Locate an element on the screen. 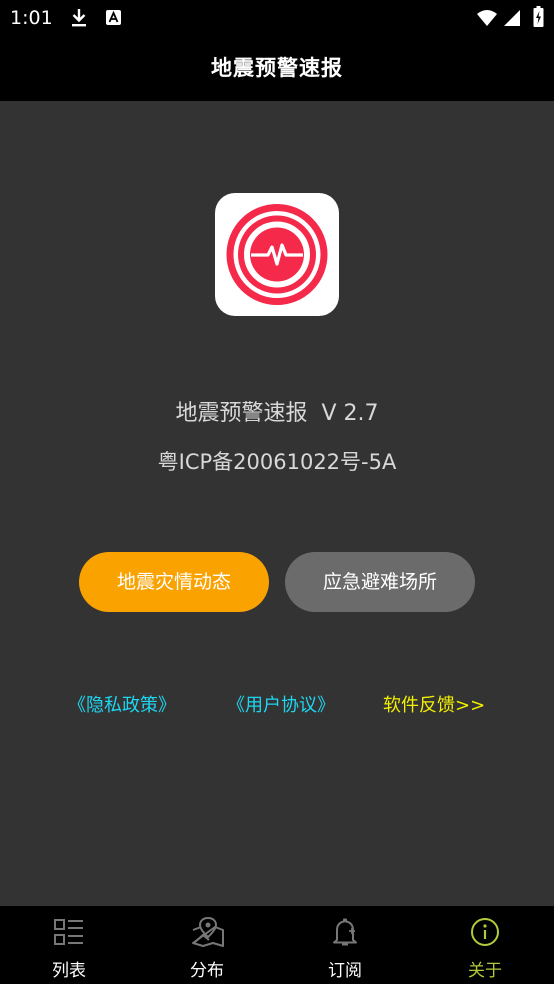 The height and width of the screenshot is (984, 554). tab-map: 分布 is located at coordinates (207, 945).